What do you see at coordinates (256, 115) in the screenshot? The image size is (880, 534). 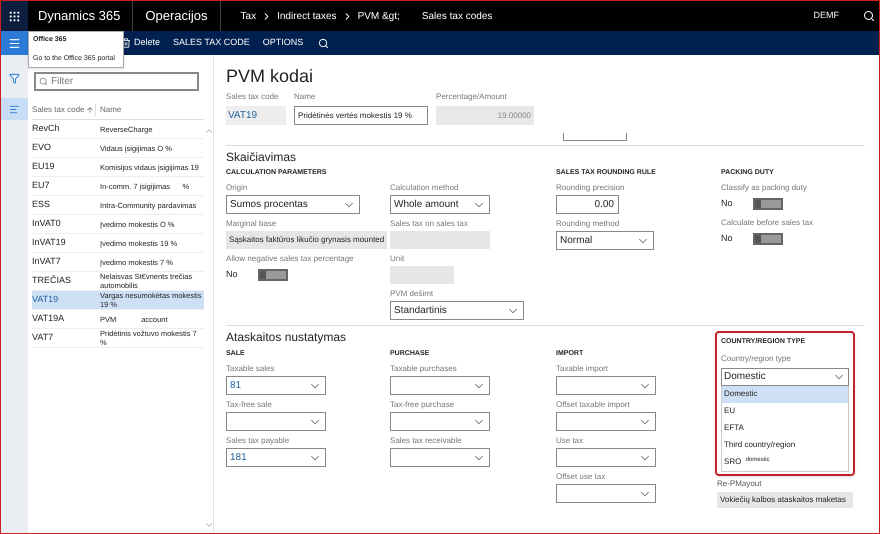 I see `code-field: VAT19` at bounding box center [256, 115].